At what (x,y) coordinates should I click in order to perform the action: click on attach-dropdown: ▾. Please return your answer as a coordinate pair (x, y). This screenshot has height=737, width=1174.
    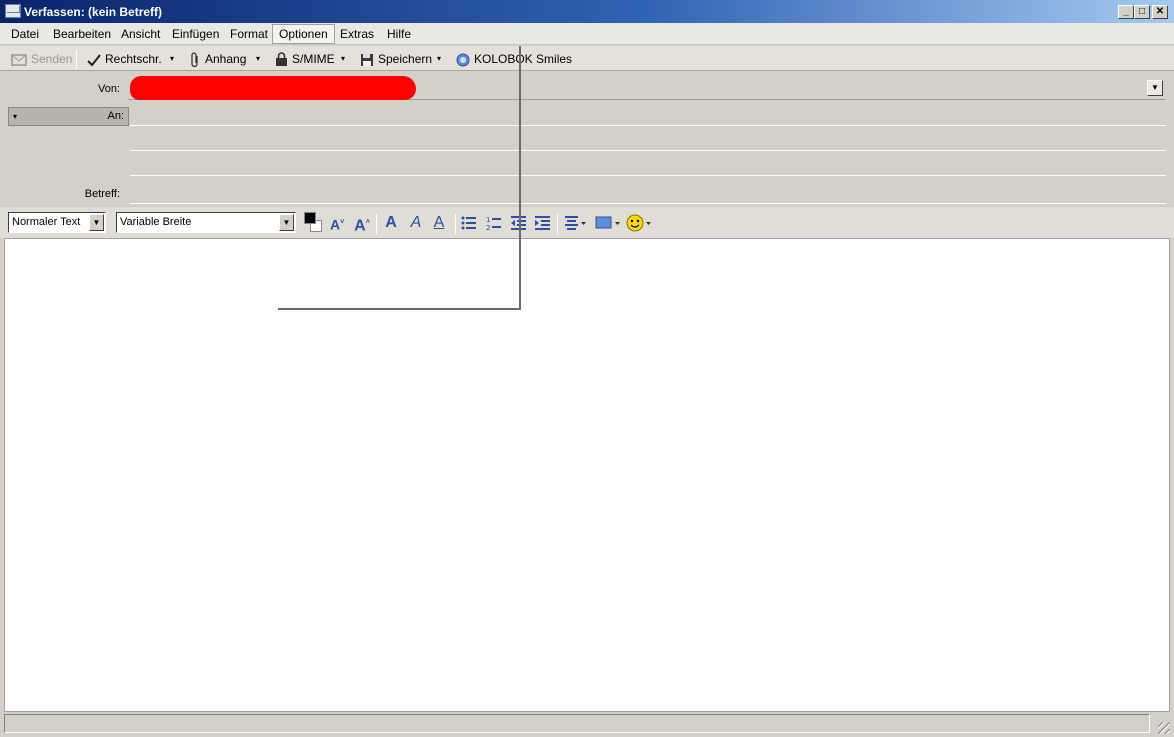
    Looking at the image, I should click on (258, 59).